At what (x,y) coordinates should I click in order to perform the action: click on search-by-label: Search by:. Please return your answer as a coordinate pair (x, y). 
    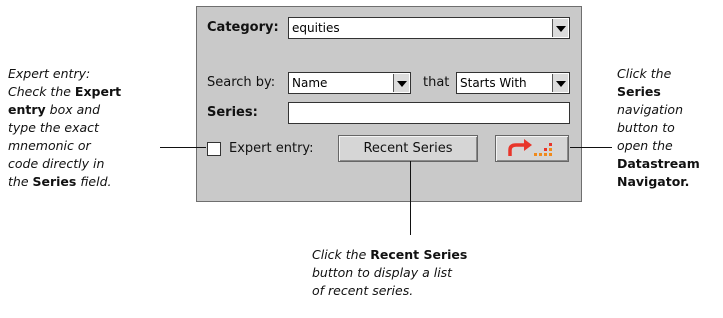
    Looking at the image, I should click on (241, 82).